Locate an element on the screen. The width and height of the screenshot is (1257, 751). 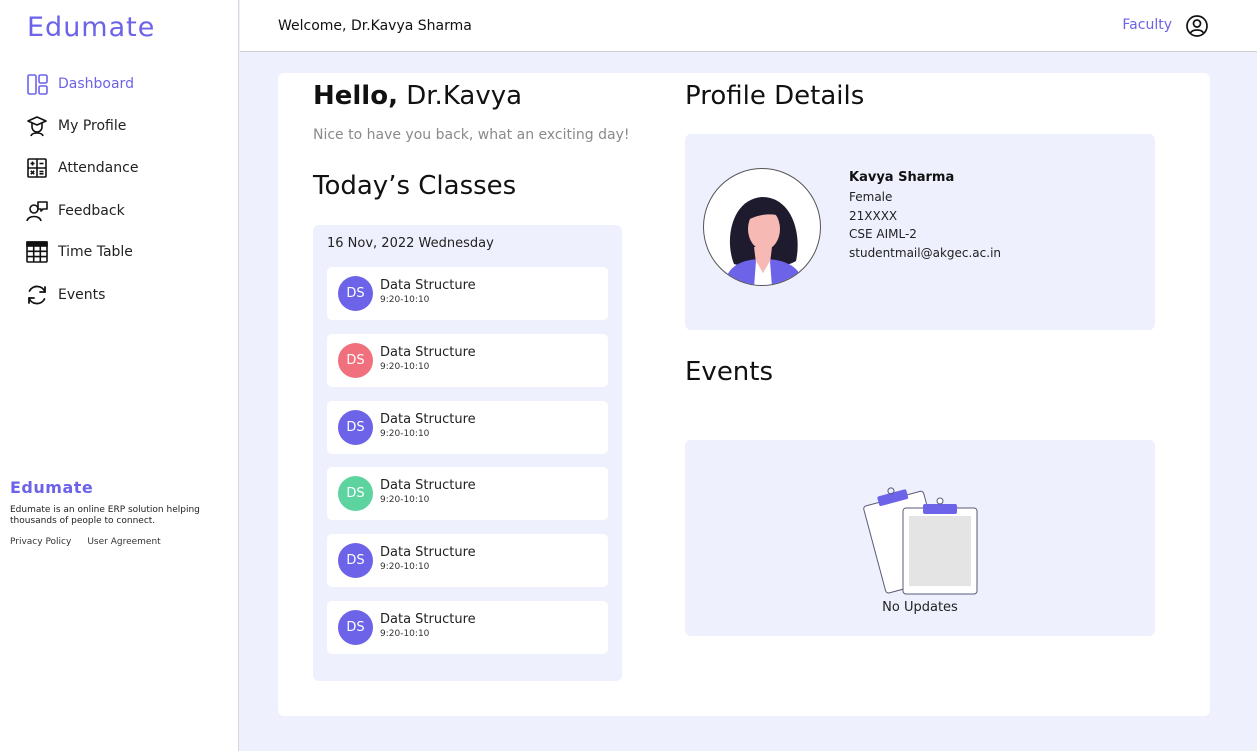
sidebar-item-label: Attendance is located at coordinates (98, 168).